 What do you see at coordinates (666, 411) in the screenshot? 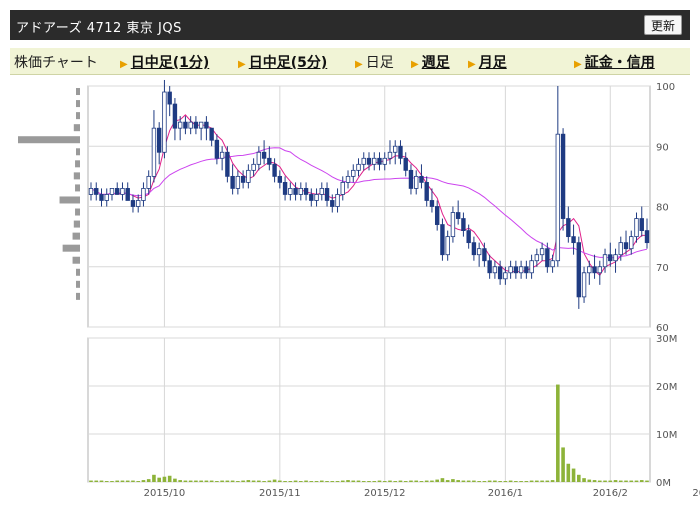
I see `volume-axis-labels: 30M 20M 10M 0M` at bounding box center [666, 411].